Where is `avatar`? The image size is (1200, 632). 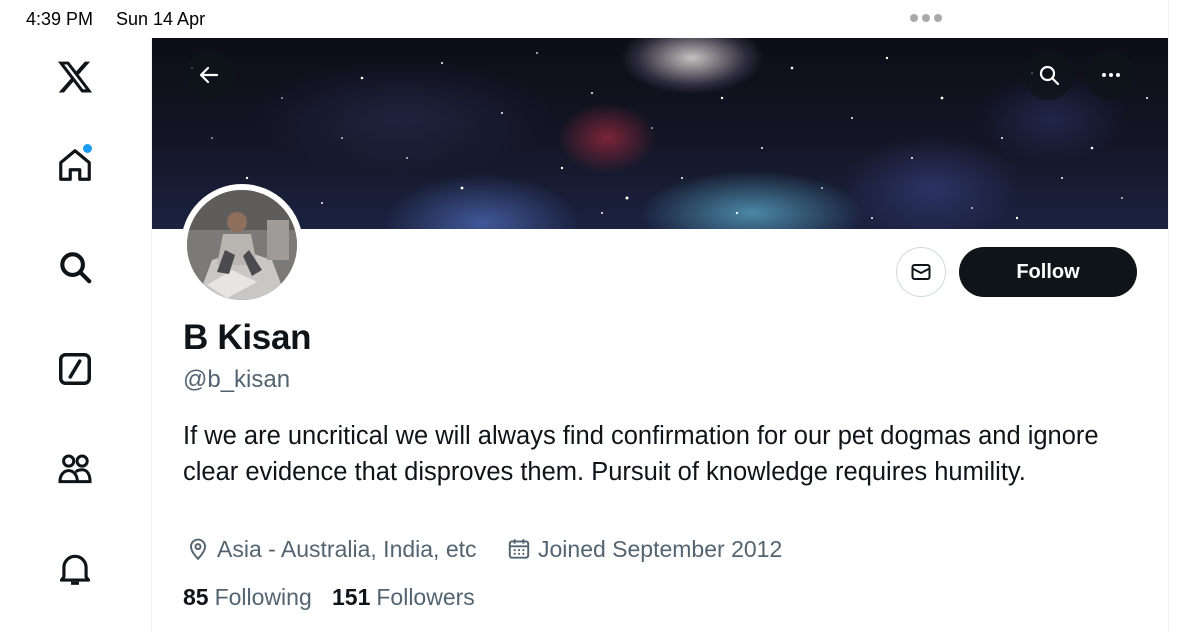
avatar is located at coordinates (242, 245).